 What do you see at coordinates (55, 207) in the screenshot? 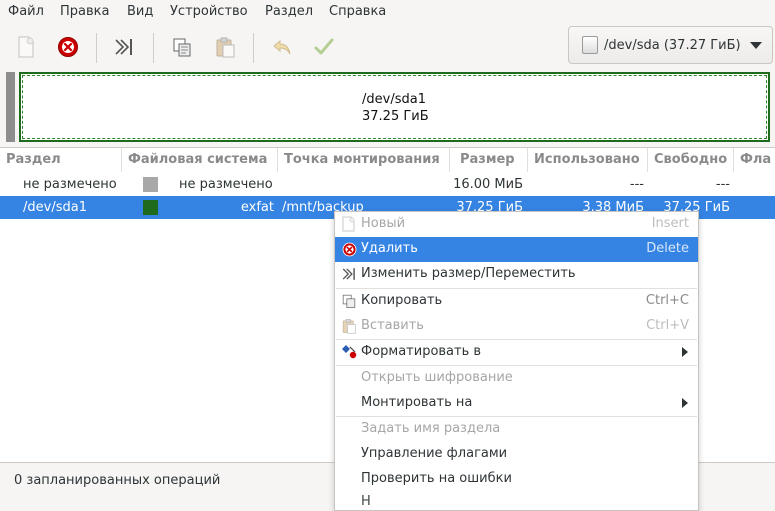
I see `cell-partition: /dev/sda1` at bounding box center [55, 207].